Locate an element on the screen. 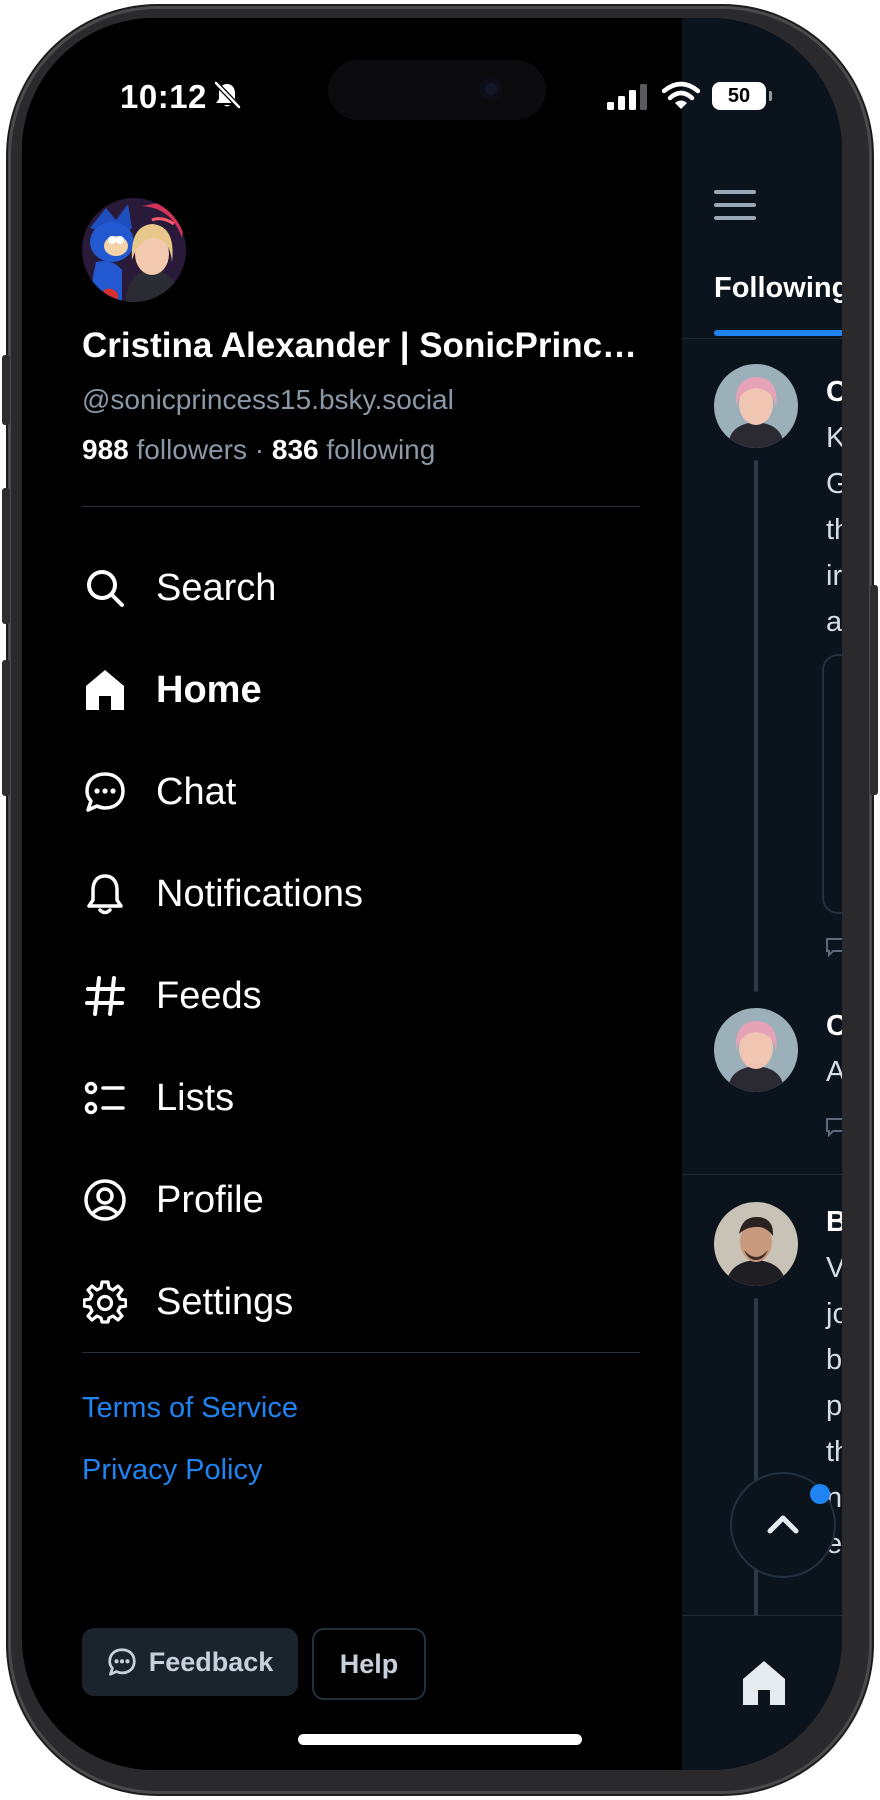 This screenshot has height=1800, width=880. nav-item-settings: Settings is located at coordinates (352, 1302).